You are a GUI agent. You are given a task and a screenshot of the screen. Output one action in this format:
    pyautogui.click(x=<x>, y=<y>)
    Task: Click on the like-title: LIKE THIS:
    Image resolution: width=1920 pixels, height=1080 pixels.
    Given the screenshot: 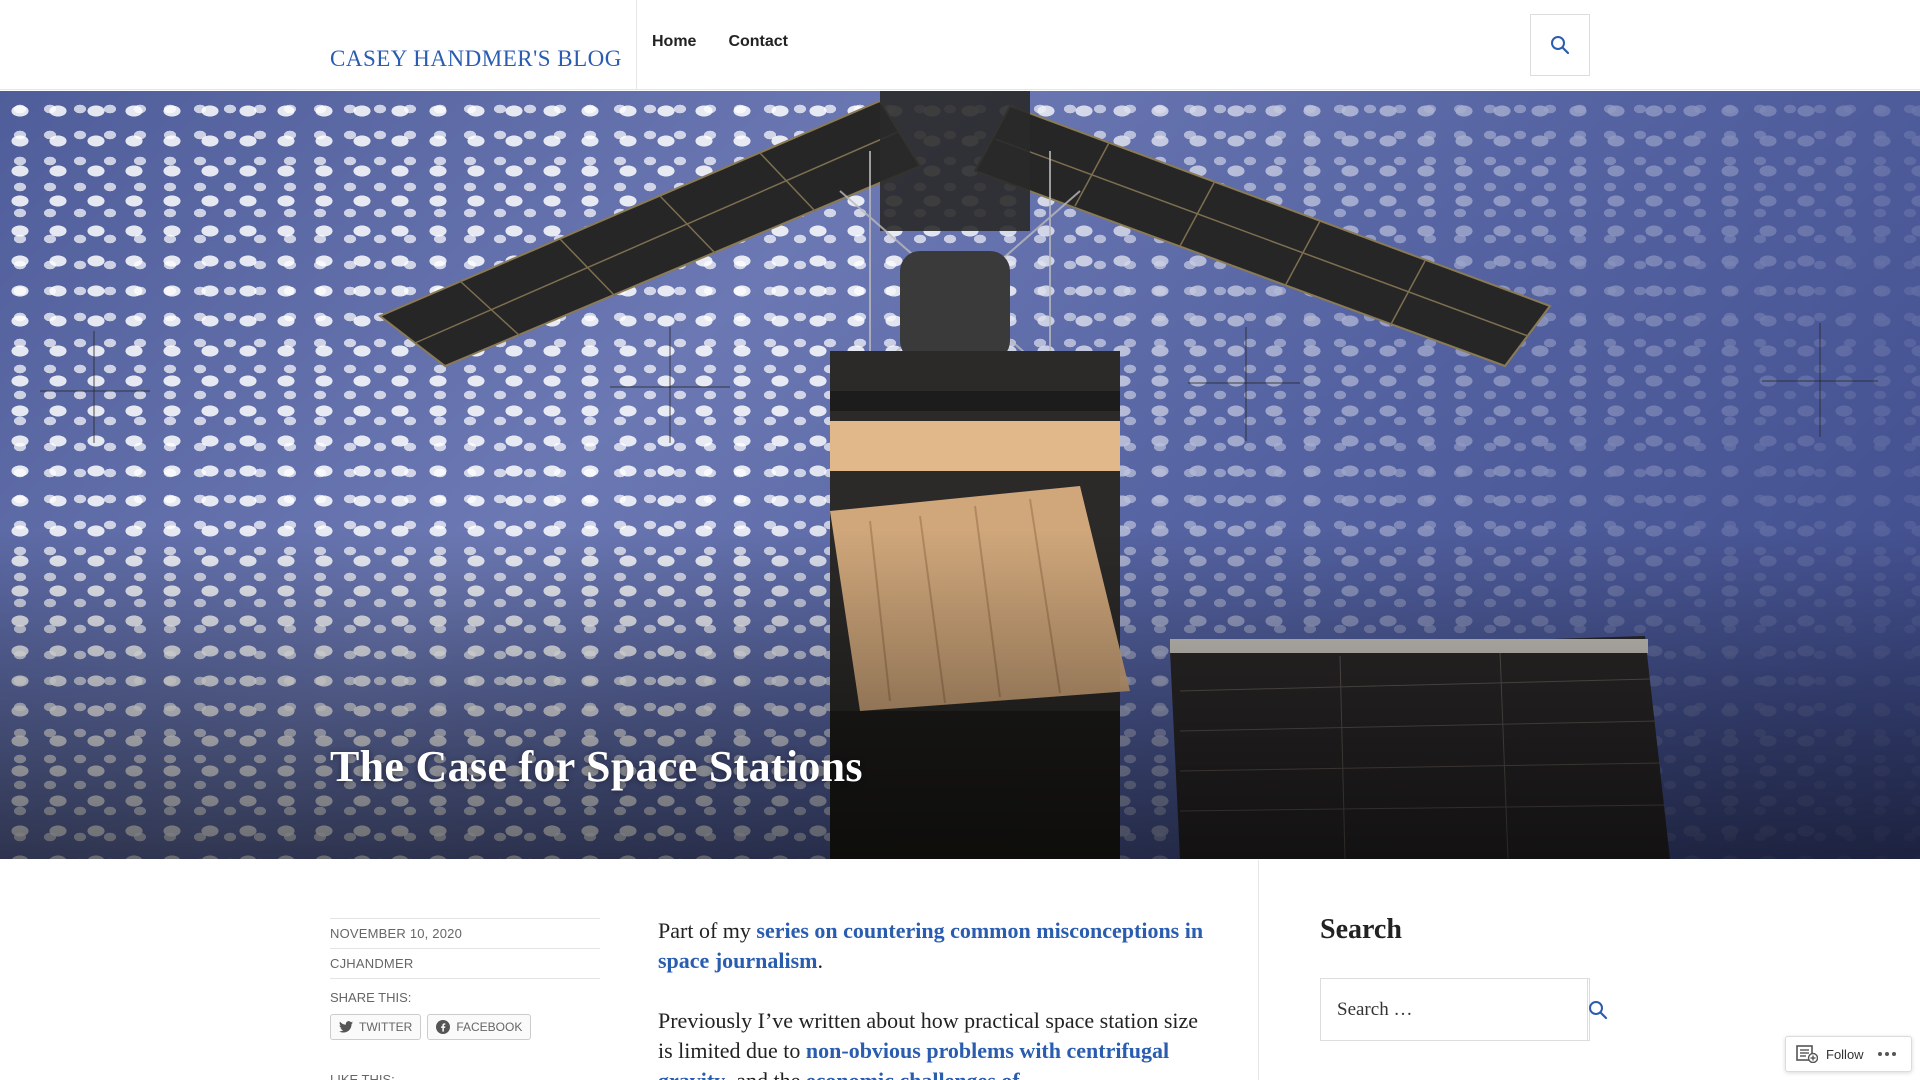 What is the action you would take?
    pyautogui.click(x=362, y=1076)
    